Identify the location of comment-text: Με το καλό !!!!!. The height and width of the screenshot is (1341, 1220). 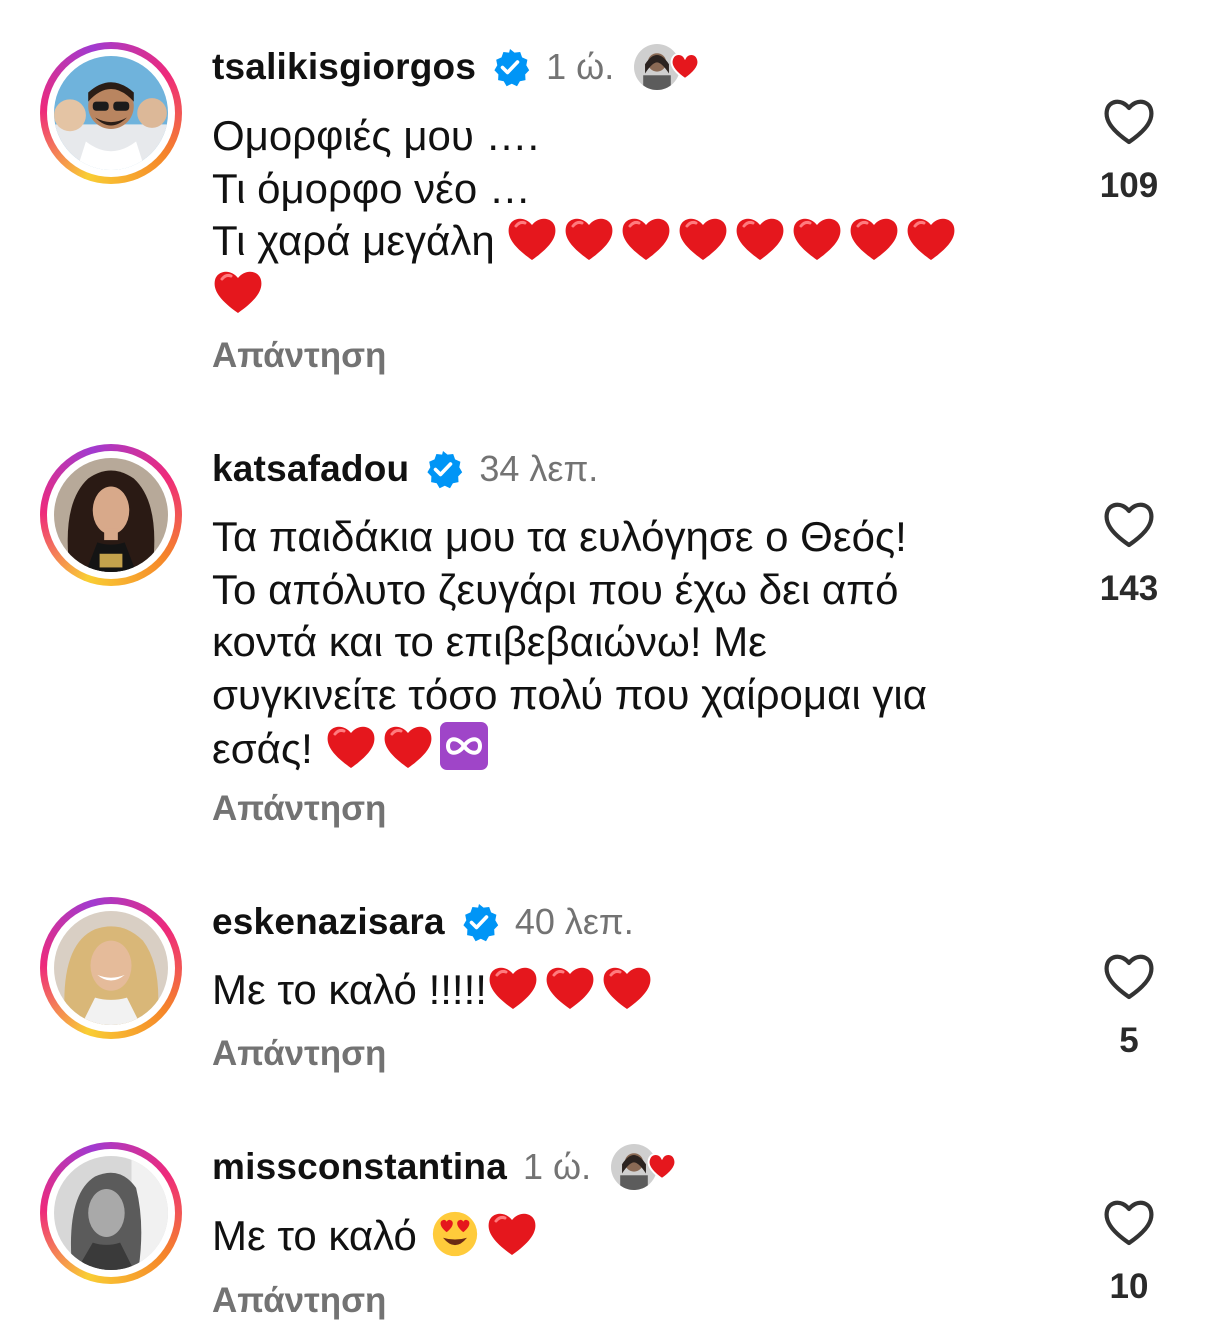
(642, 990).